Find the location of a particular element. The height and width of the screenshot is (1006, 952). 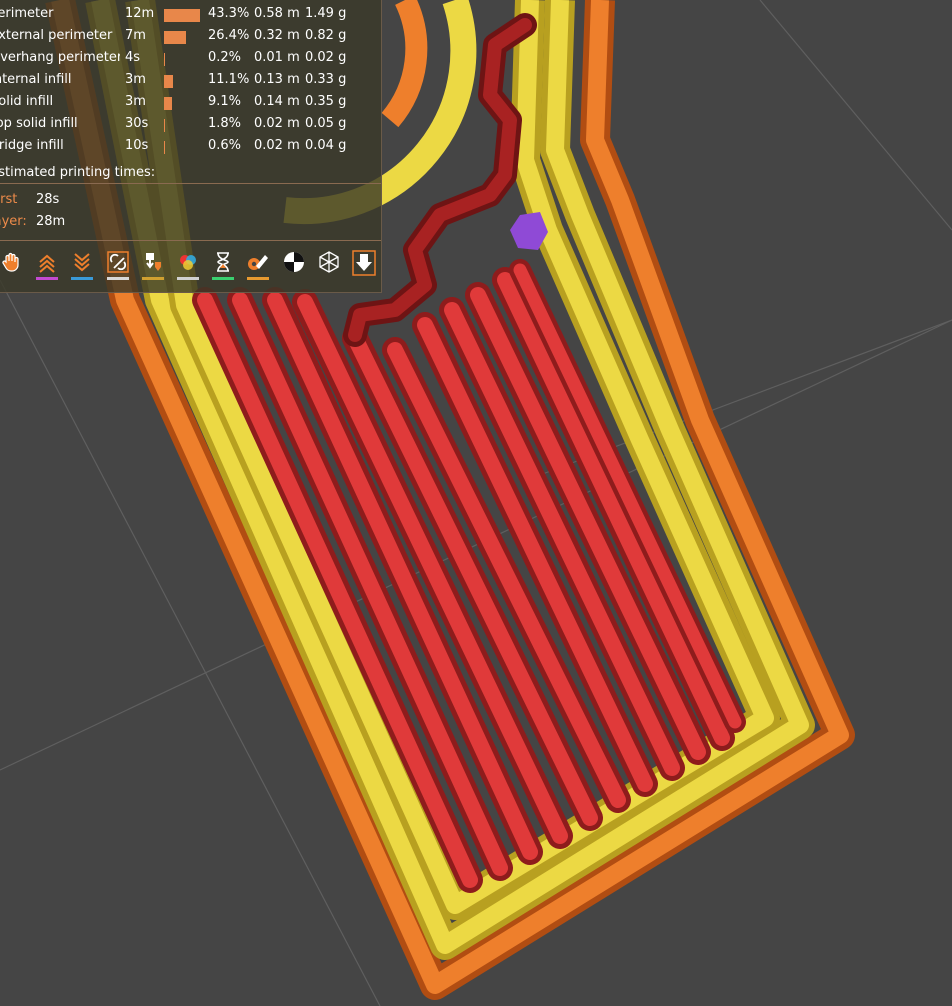

travel-hand-button is located at coordinates (13, 266).